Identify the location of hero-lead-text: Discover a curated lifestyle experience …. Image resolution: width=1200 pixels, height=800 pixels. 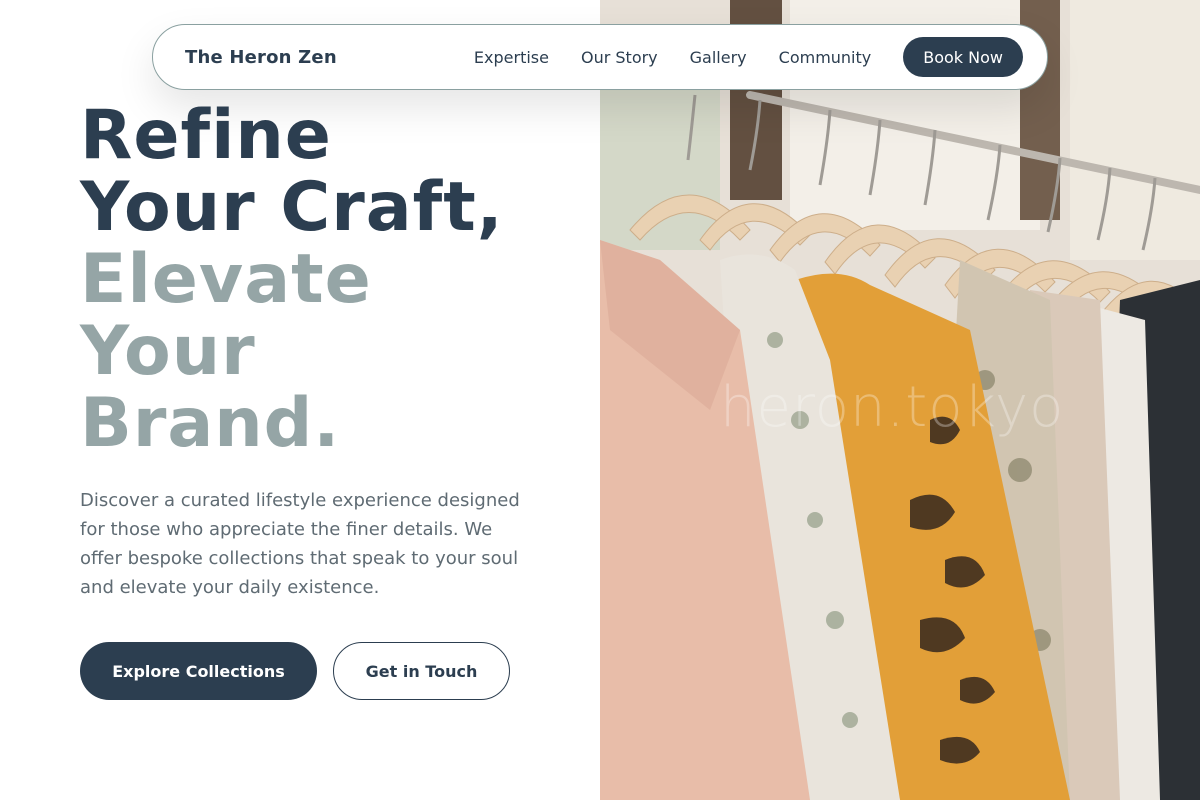
(300, 544).